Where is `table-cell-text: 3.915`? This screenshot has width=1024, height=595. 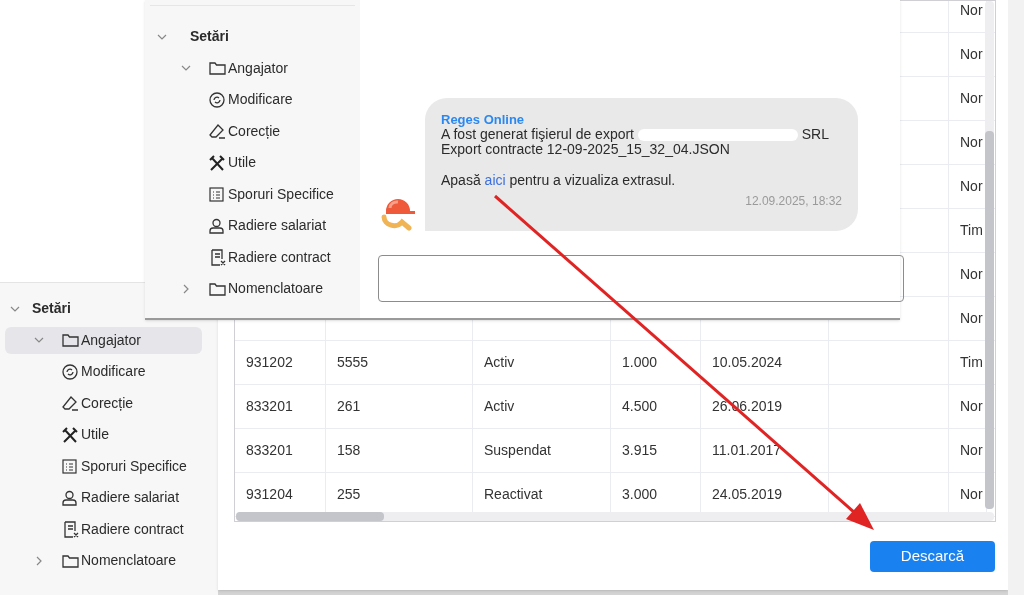
table-cell-text: 3.915 is located at coordinates (640, 450).